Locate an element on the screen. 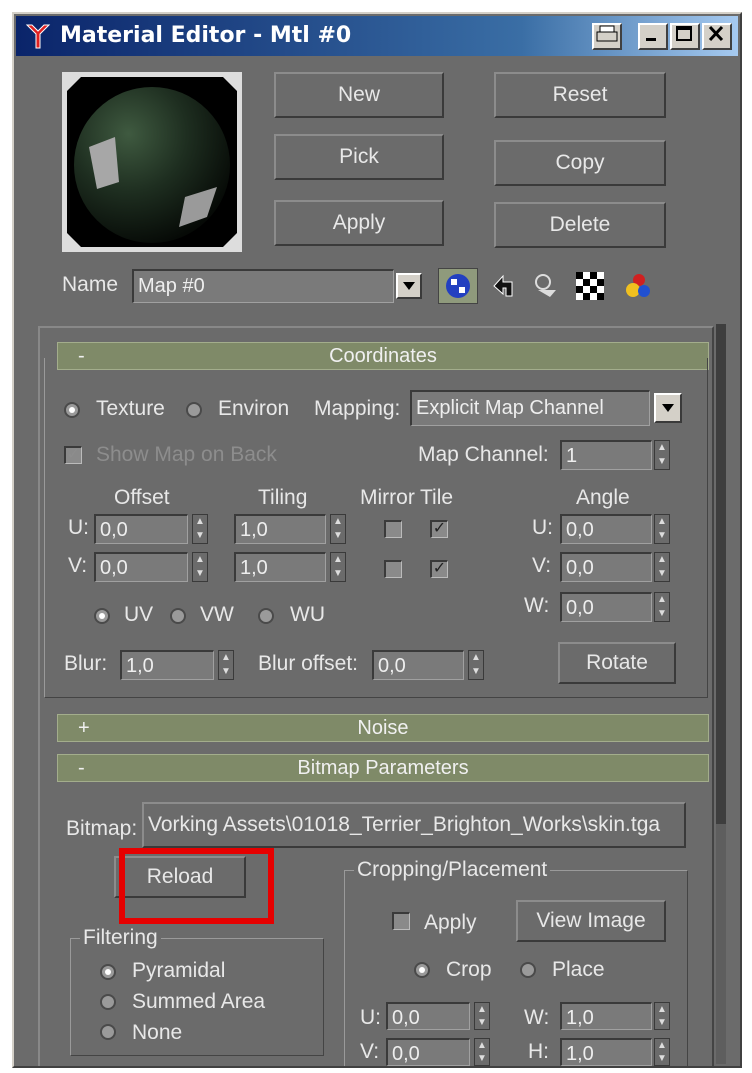 This screenshot has height=1073, width=752. crop-v-spinner: ▲ ▼ is located at coordinates (482, 1052).